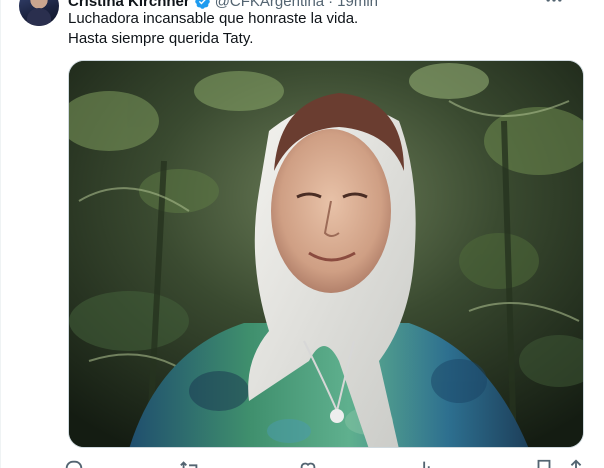 The width and height of the screenshot is (604, 468). What do you see at coordinates (190, 463) in the screenshot?
I see `retweet-icon` at bounding box center [190, 463].